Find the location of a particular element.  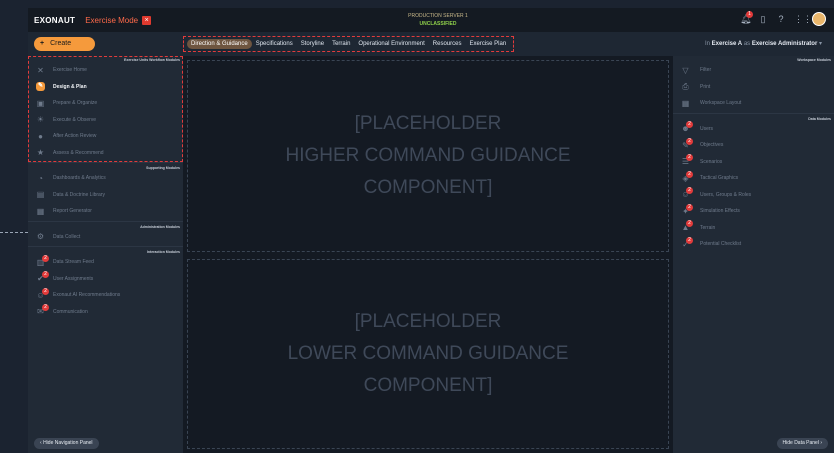

hide-data-panel-button: Hide Data Panel › is located at coordinates (802, 443).